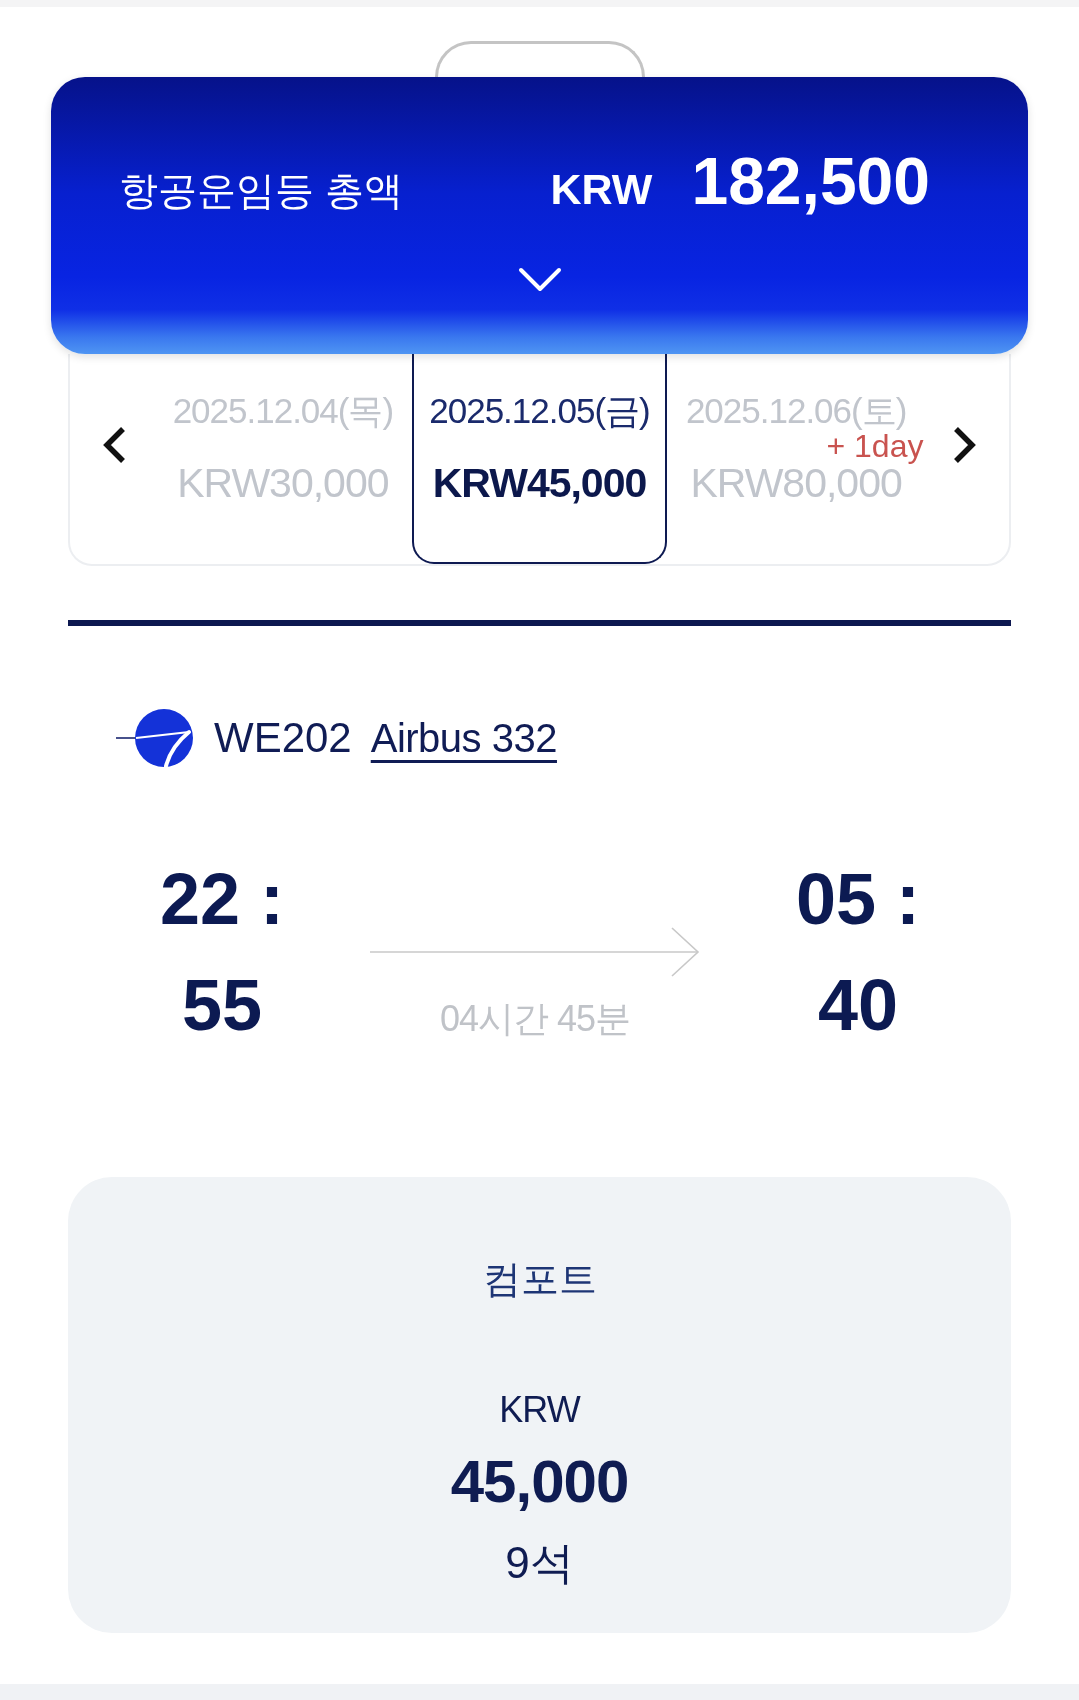  What do you see at coordinates (539, 1482) in the screenshot?
I see `fare-price: 45,000` at bounding box center [539, 1482].